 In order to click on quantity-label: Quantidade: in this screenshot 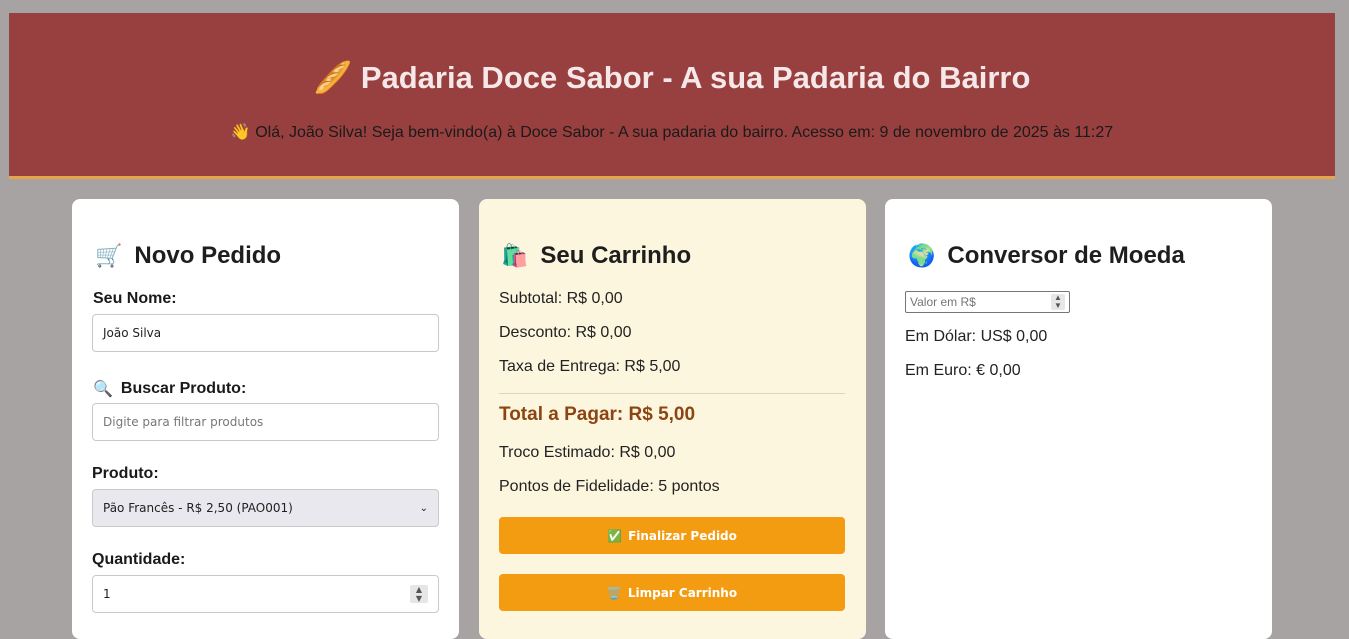, I will do `click(139, 559)`.